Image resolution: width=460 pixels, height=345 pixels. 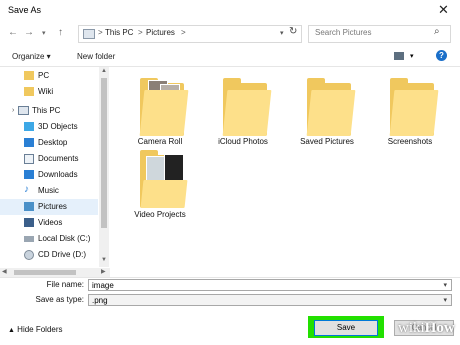 I want to click on sidebar-item-label: Downloads, so click(x=58, y=174).